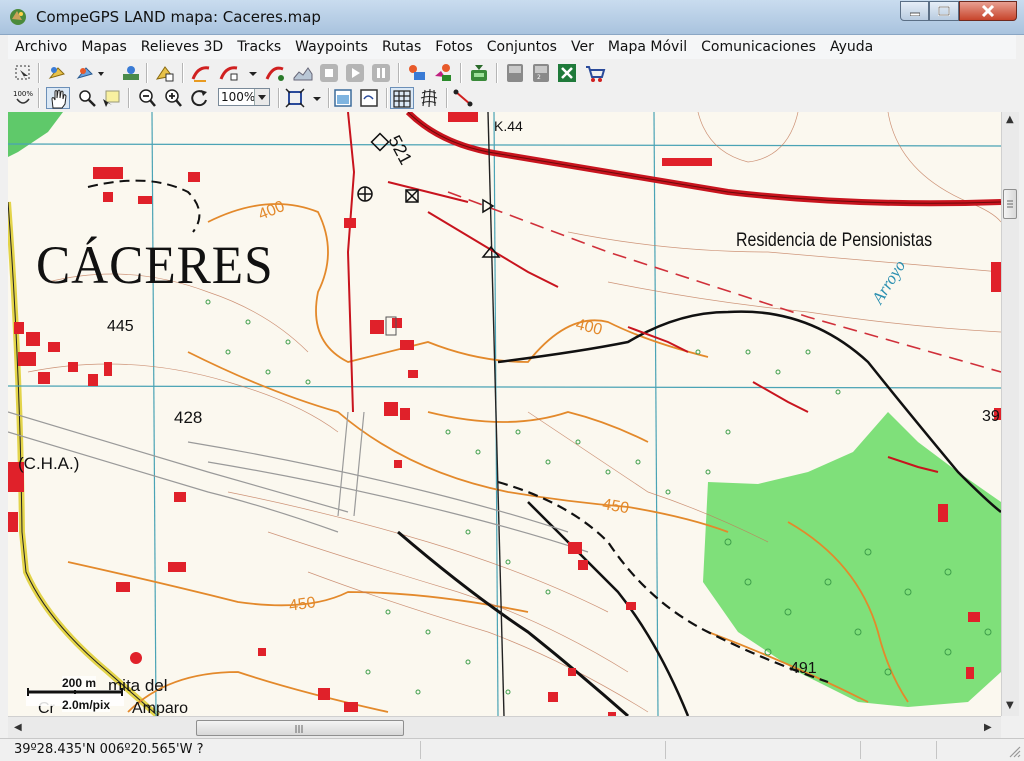  I want to click on select-icon, so click(22, 72).